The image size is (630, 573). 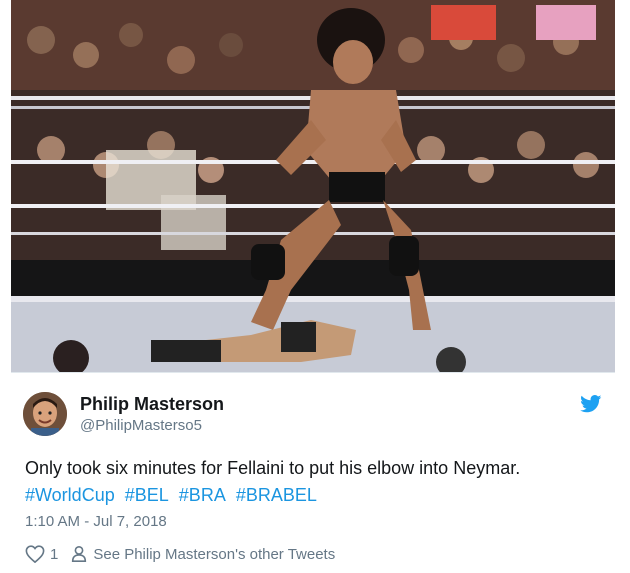 I want to click on hashtag-link: #BRA, so click(x=202, y=495).